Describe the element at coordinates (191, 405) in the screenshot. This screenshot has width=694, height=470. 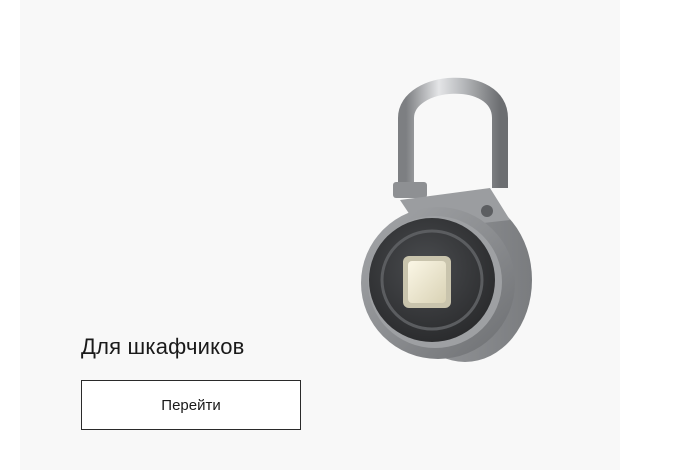
I see `go-button: Перейти` at that location.